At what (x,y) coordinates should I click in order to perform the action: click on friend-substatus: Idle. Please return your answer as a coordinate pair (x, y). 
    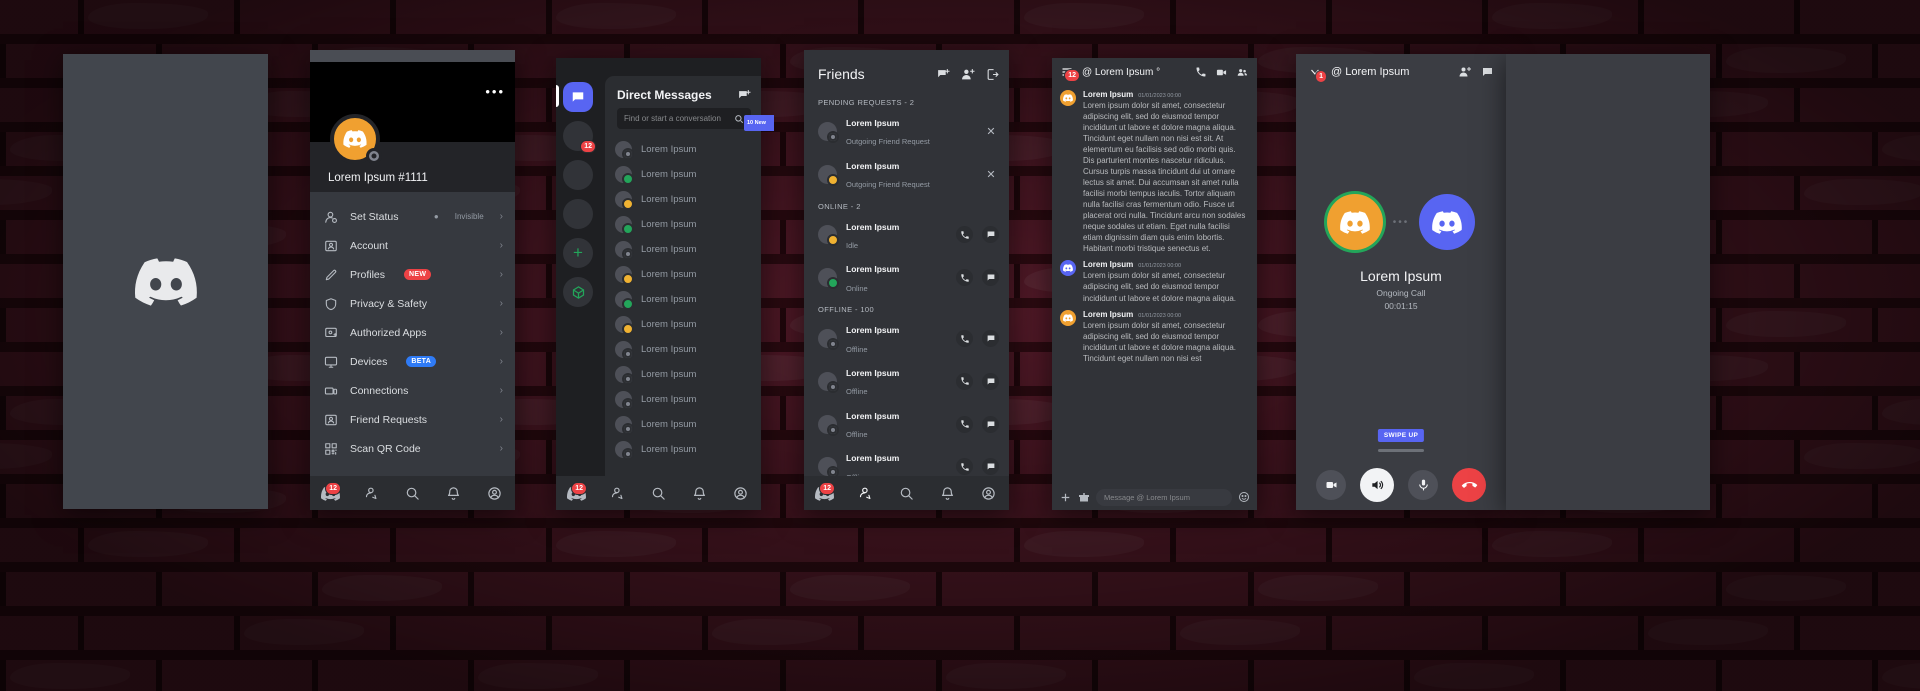
    Looking at the image, I should click on (852, 245).